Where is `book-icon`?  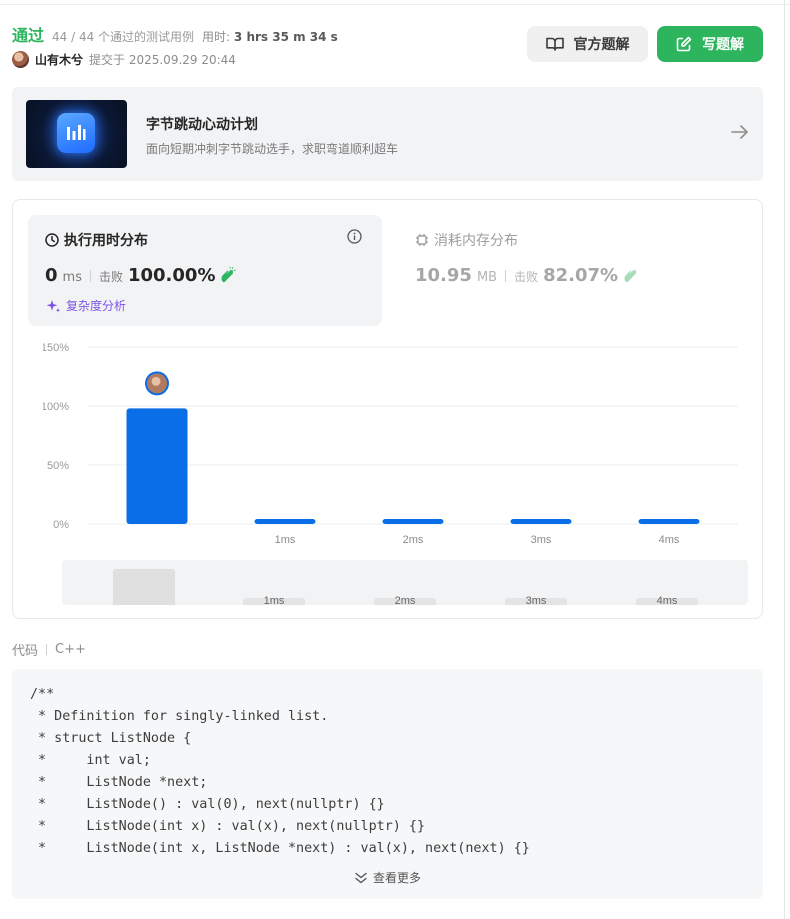 book-icon is located at coordinates (554, 44).